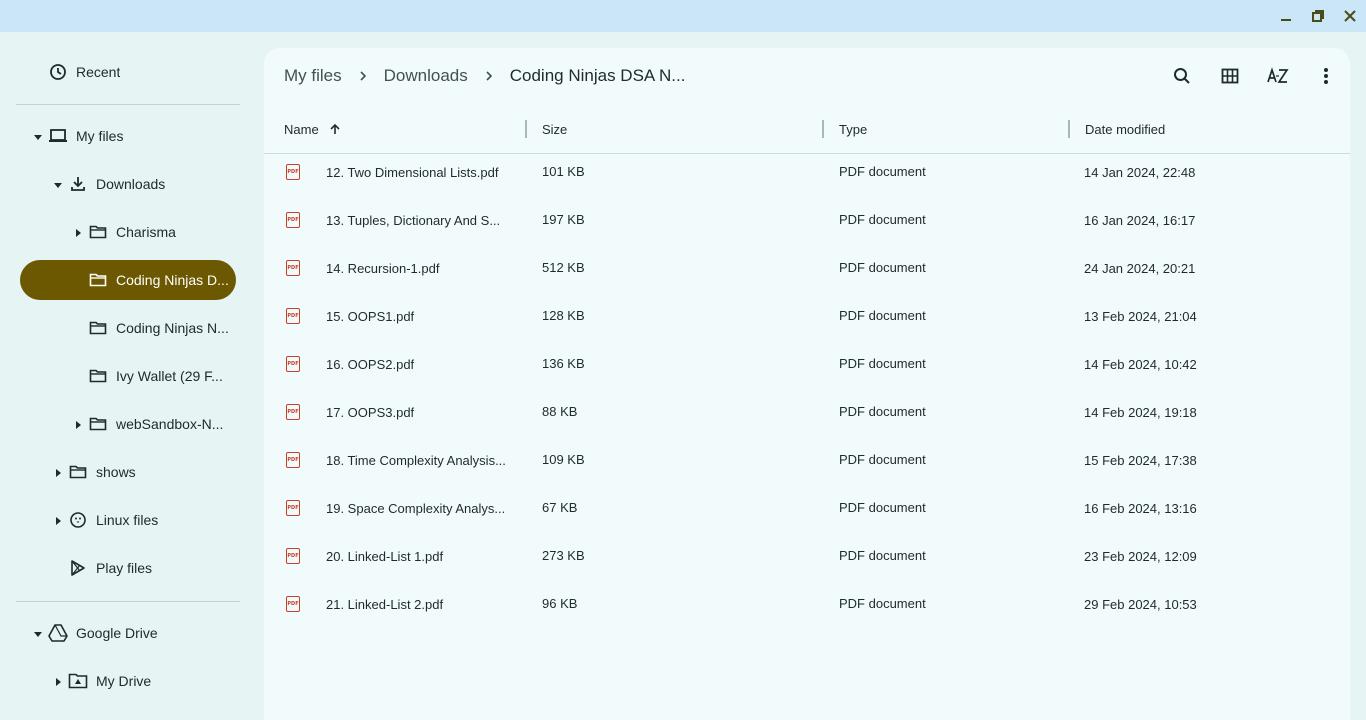 This screenshot has width=1366, height=720. I want to click on clock-icon, so click(58, 72).